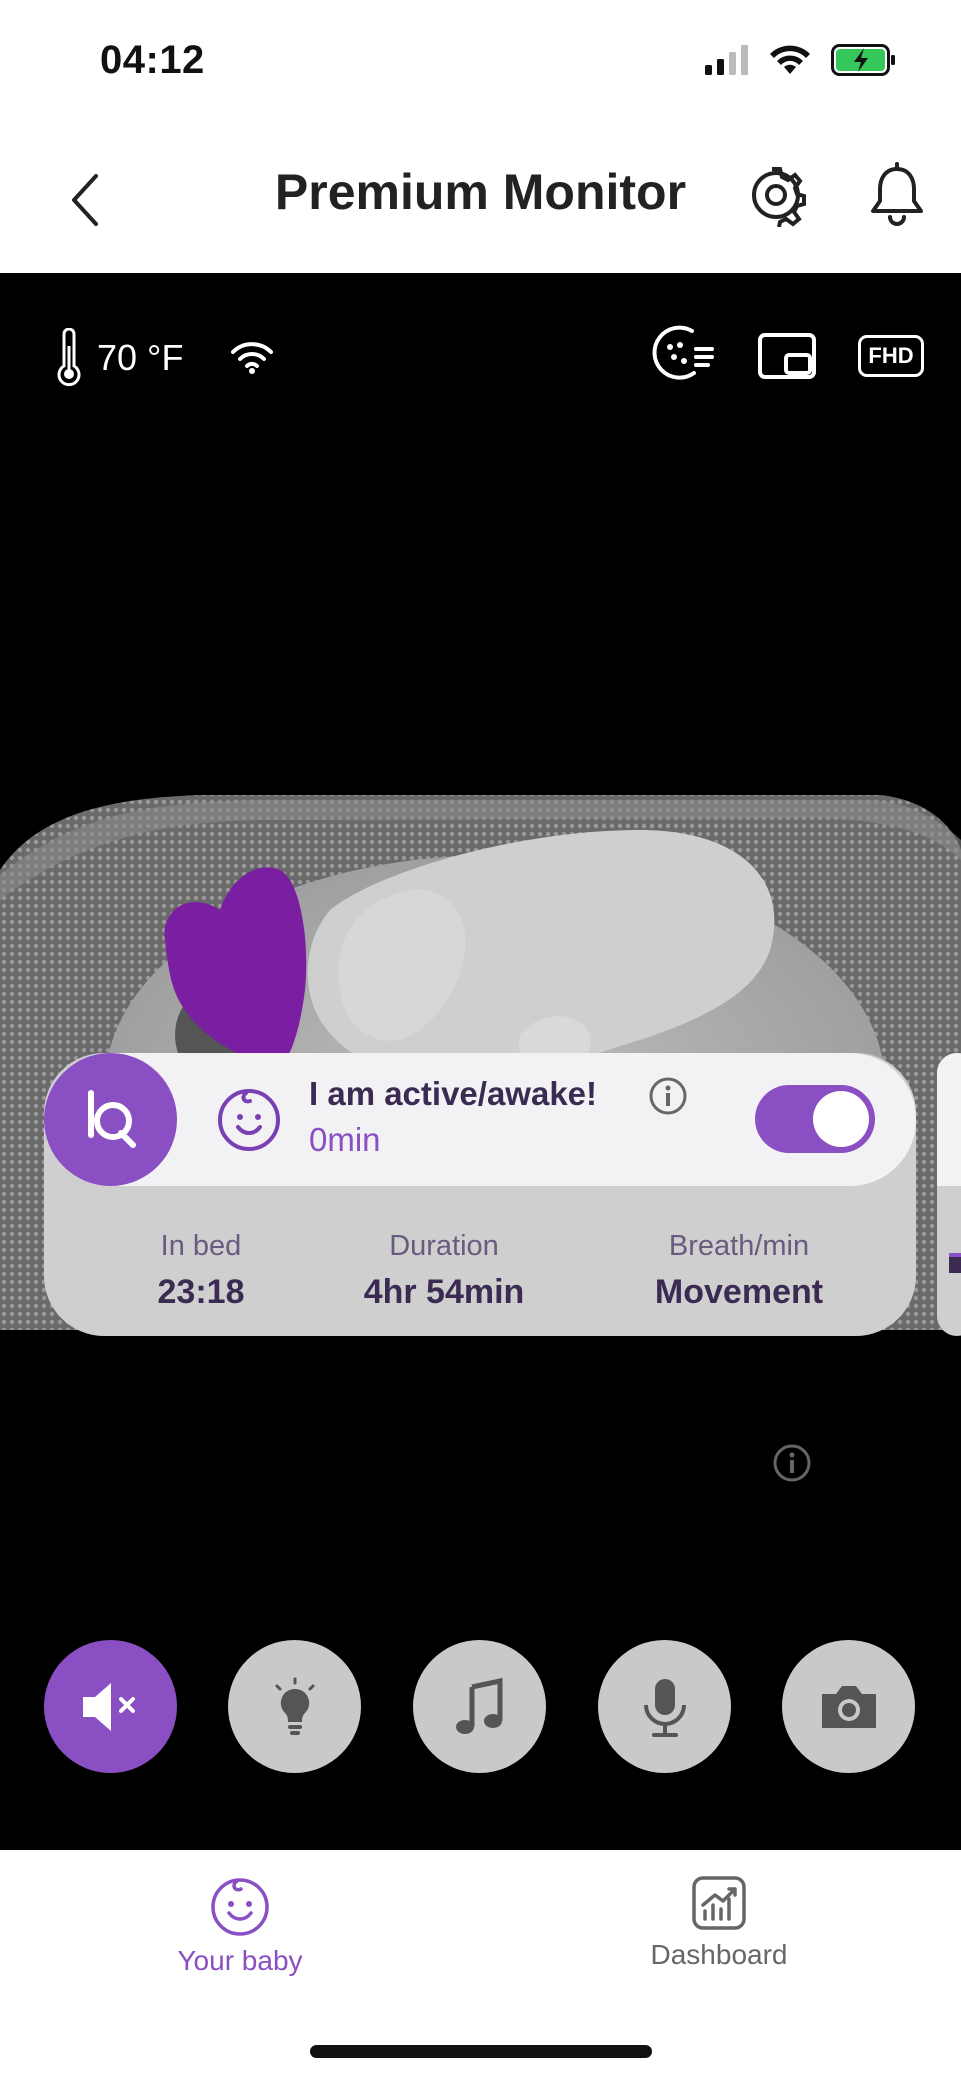 The image size is (961, 2080). I want to click on cellular-signal-icon, so click(726, 60).